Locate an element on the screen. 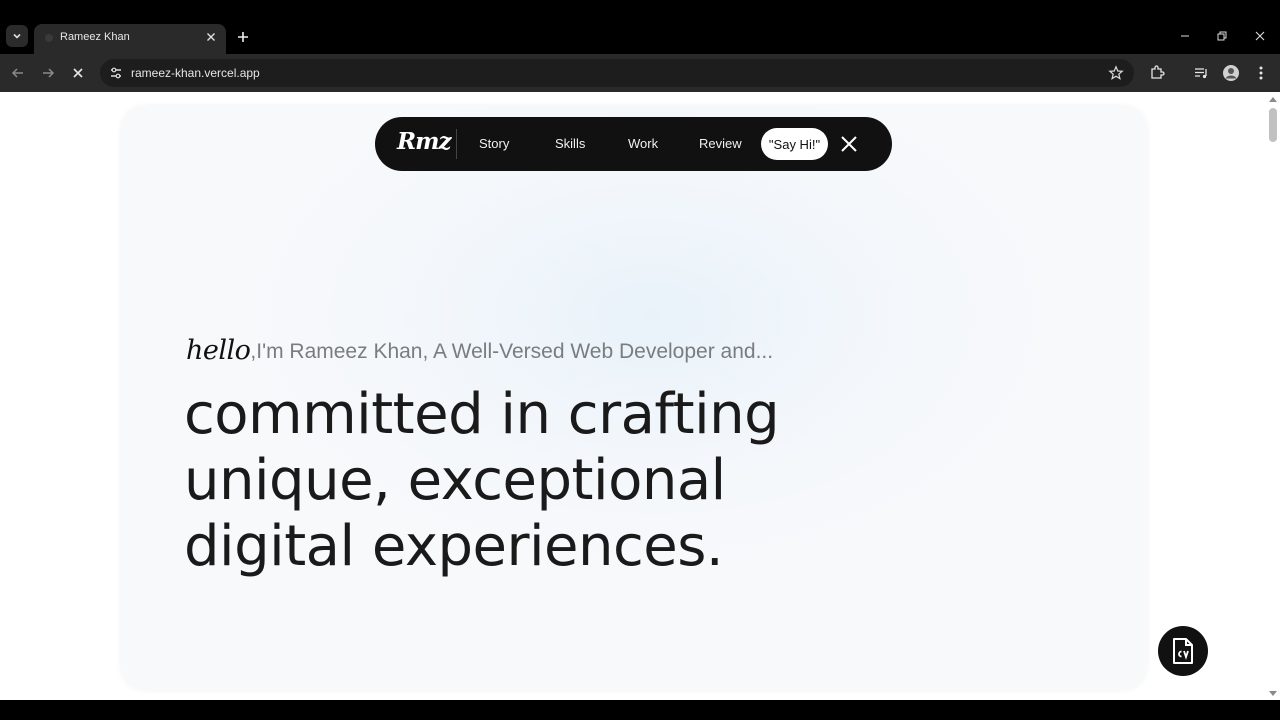  scrollbar-thumb is located at coordinates (1273, 125).